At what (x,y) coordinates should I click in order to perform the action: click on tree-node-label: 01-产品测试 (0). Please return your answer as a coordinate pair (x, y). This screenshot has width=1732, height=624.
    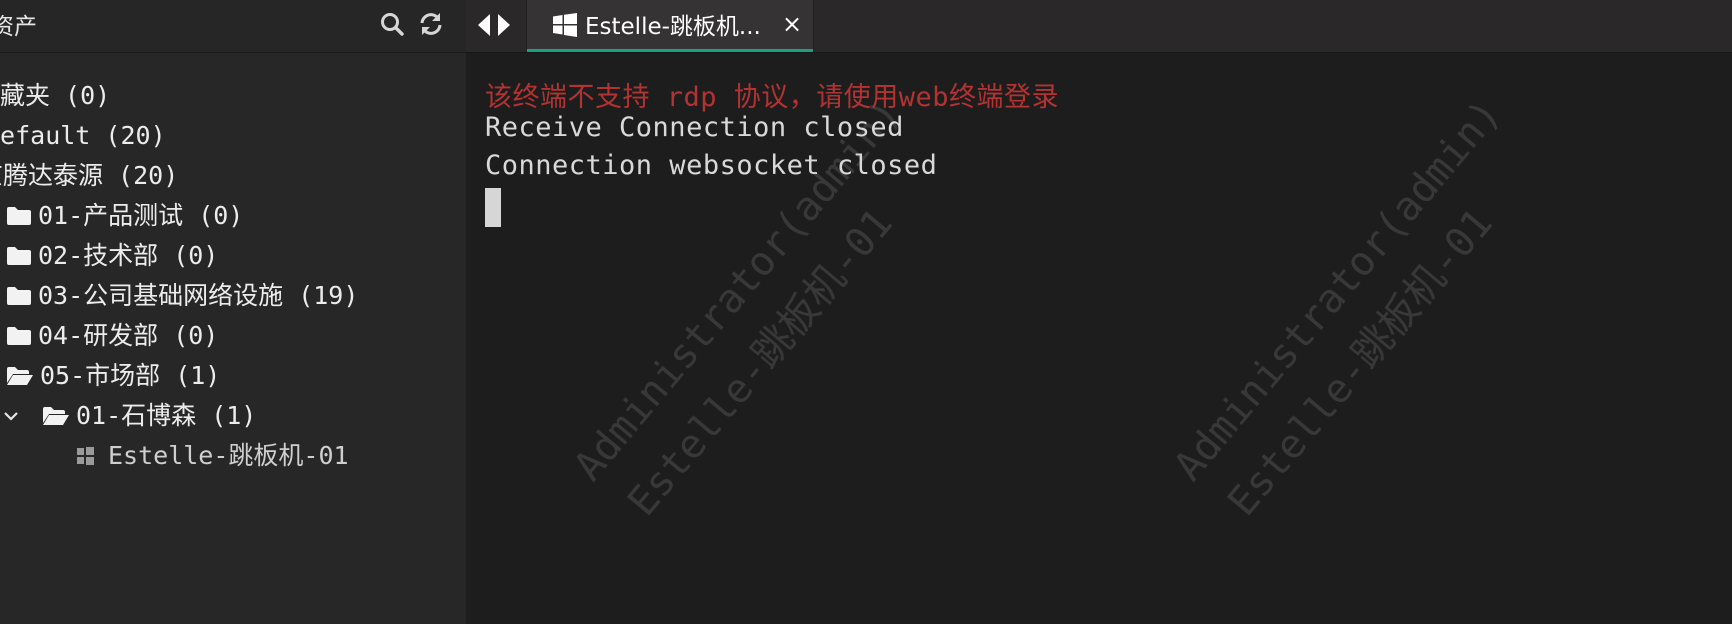
    Looking at the image, I should click on (141, 215).